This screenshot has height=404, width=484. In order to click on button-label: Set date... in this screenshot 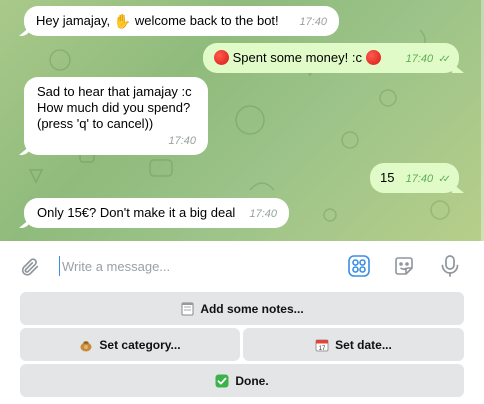, I will do `click(363, 344)`.